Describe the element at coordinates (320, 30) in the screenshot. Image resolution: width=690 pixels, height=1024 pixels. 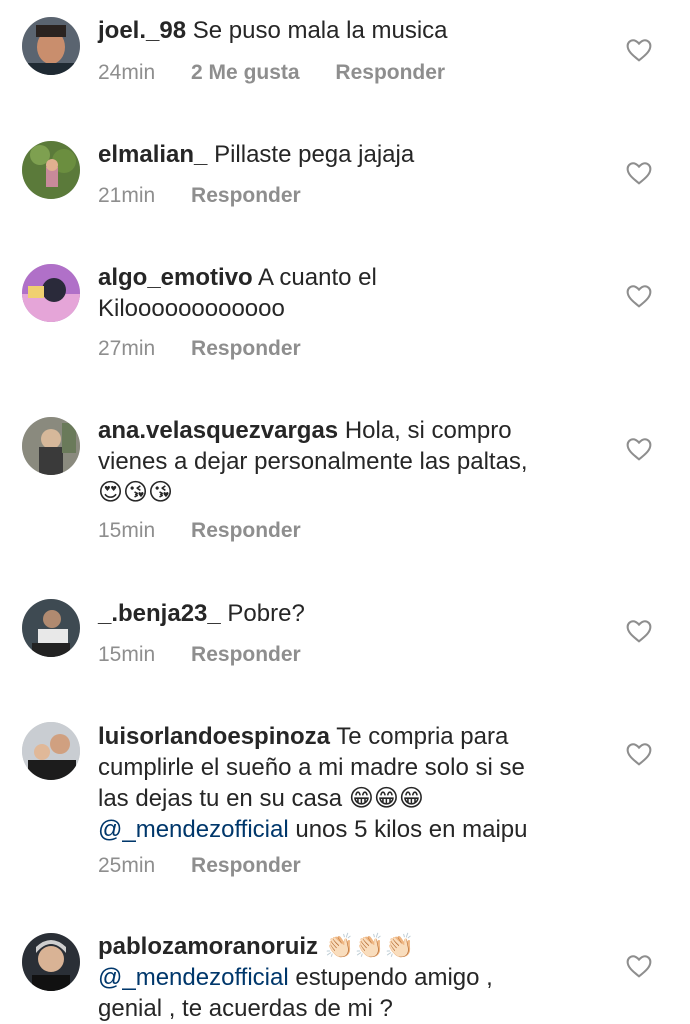
I see `comment-body: Se puso mala la musica` at that location.